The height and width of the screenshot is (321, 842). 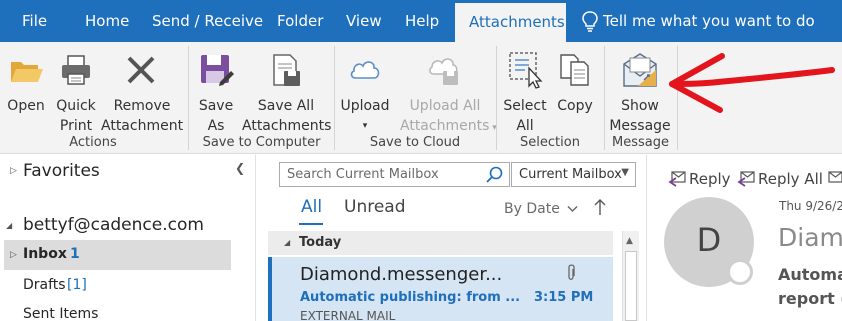 What do you see at coordinates (640, 70) in the screenshot?
I see `envelope-arrow-icon` at bounding box center [640, 70].